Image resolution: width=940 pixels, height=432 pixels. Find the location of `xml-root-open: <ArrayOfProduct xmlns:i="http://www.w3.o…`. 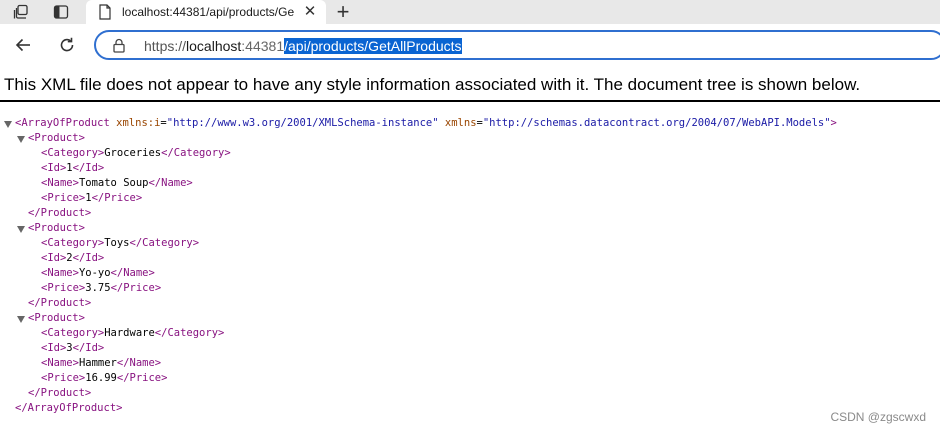

xml-root-open: <ArrayOfProduct xmlns:i="http://www.w3.o… is located at coordinates (426, 123).